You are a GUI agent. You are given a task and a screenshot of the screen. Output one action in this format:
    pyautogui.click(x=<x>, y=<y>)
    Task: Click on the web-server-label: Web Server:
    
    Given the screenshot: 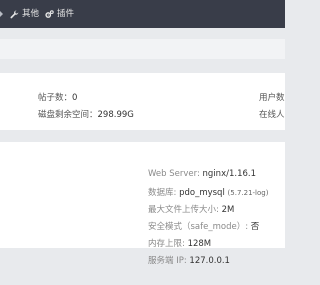 What is the action you would take?
    pyautogui.click(x=175, y=174)
    